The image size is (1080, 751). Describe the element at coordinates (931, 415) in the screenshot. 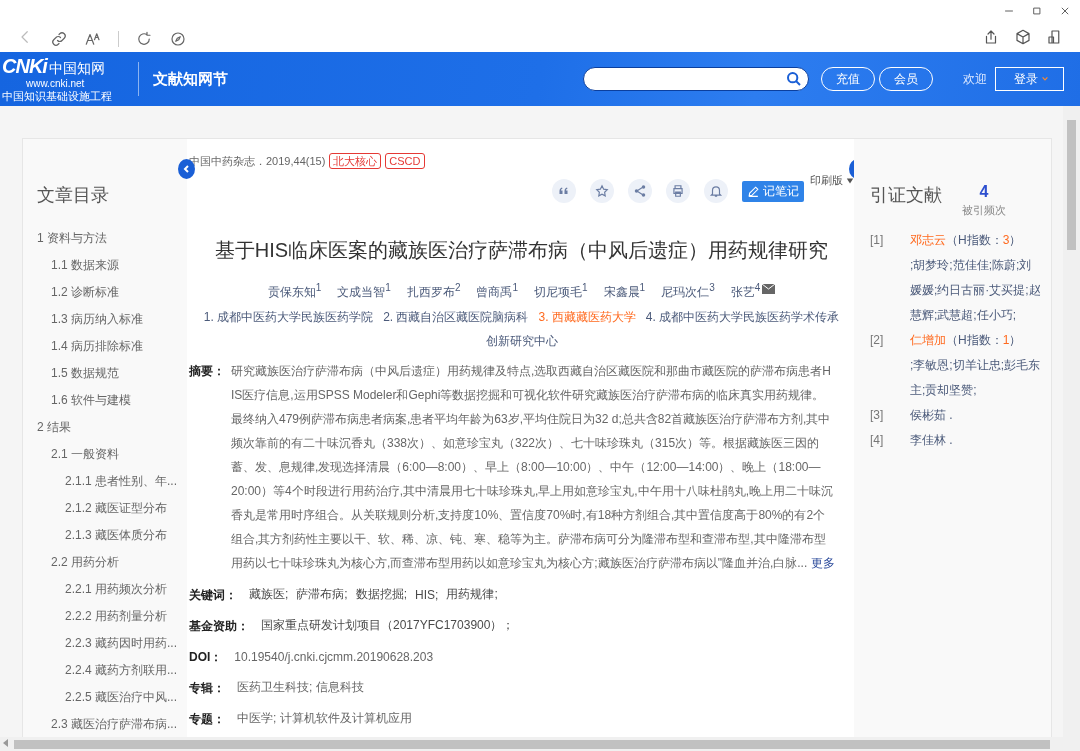

I see `citation-author: 侯彬茹 .` at that location.